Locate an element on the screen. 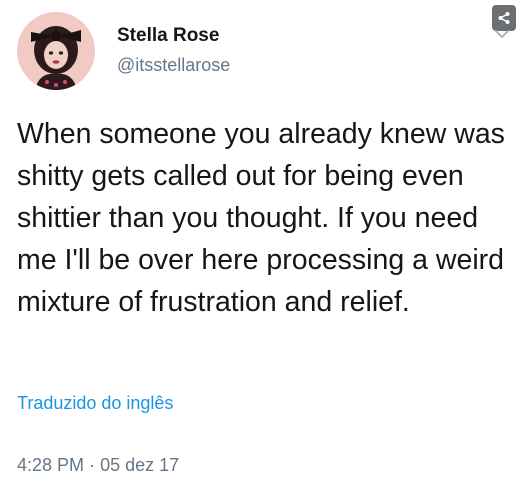 The image size is (522, 481). tweet-timestamp: 4:28 PM · 05 dez 17 is located at coordinates (98, 465).